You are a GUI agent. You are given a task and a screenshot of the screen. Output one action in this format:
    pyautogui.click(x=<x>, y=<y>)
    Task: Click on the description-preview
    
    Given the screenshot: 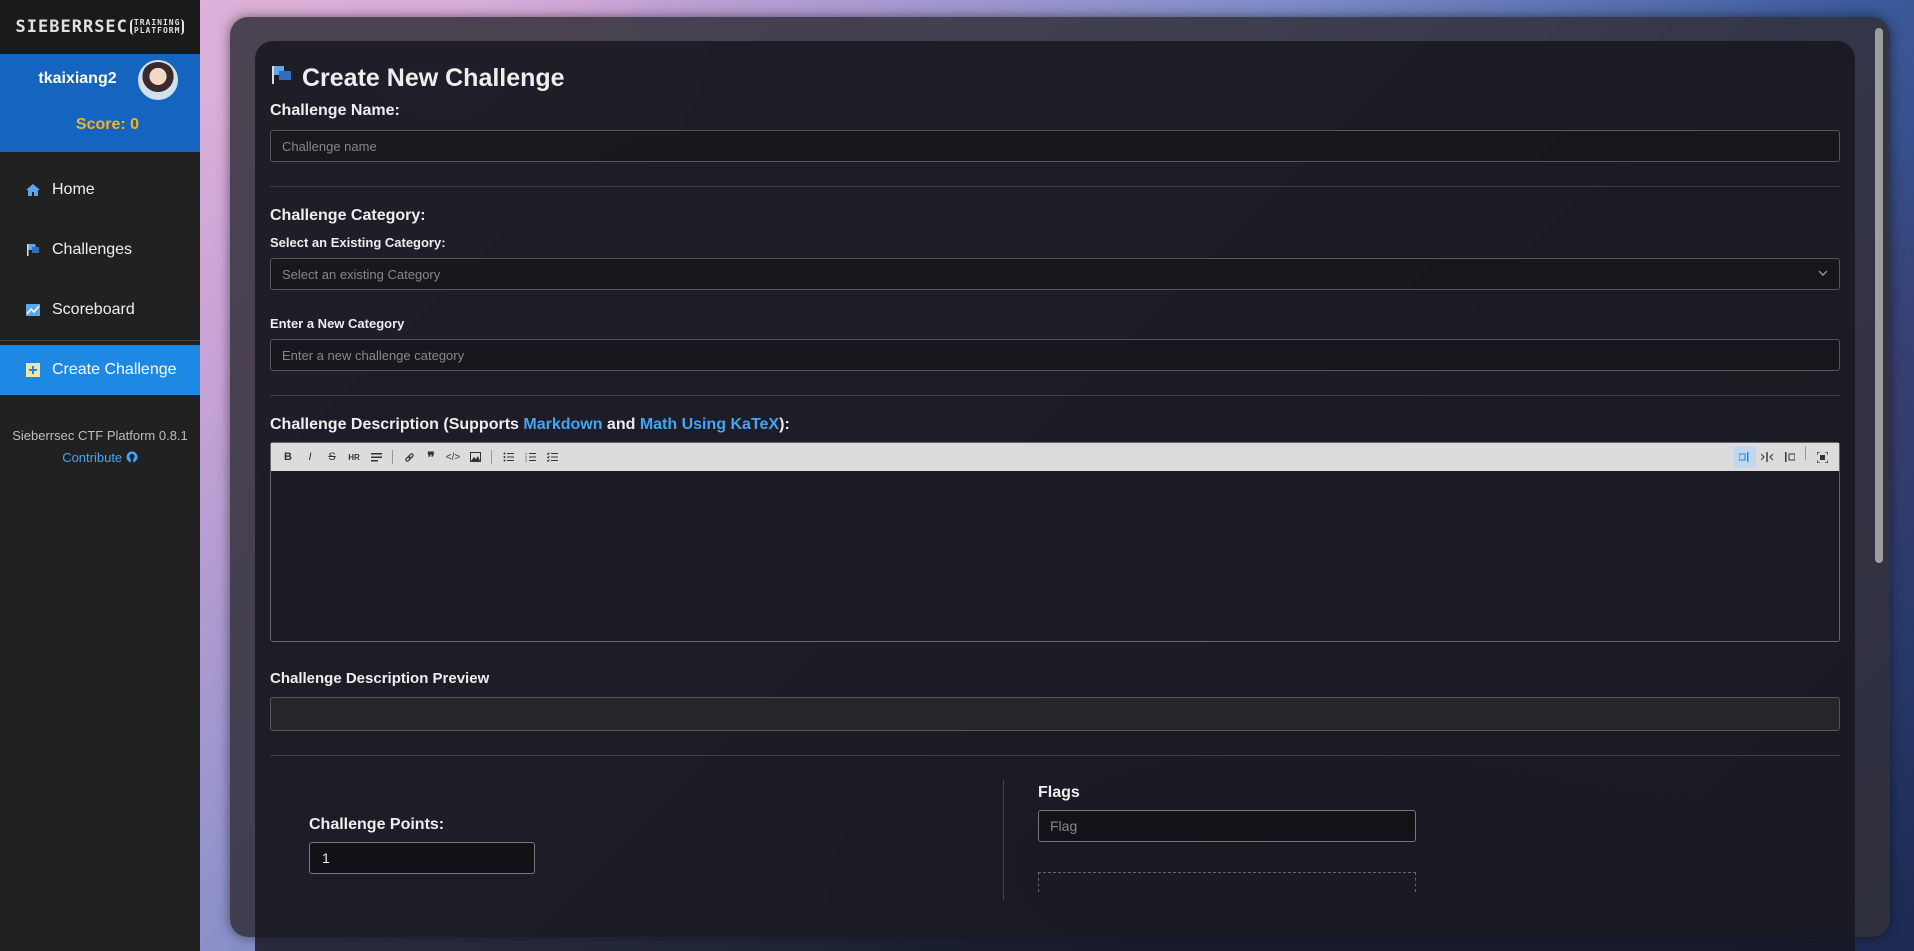 What is the action you would take?
    pyautogui.click(x=1055, y=714)
    